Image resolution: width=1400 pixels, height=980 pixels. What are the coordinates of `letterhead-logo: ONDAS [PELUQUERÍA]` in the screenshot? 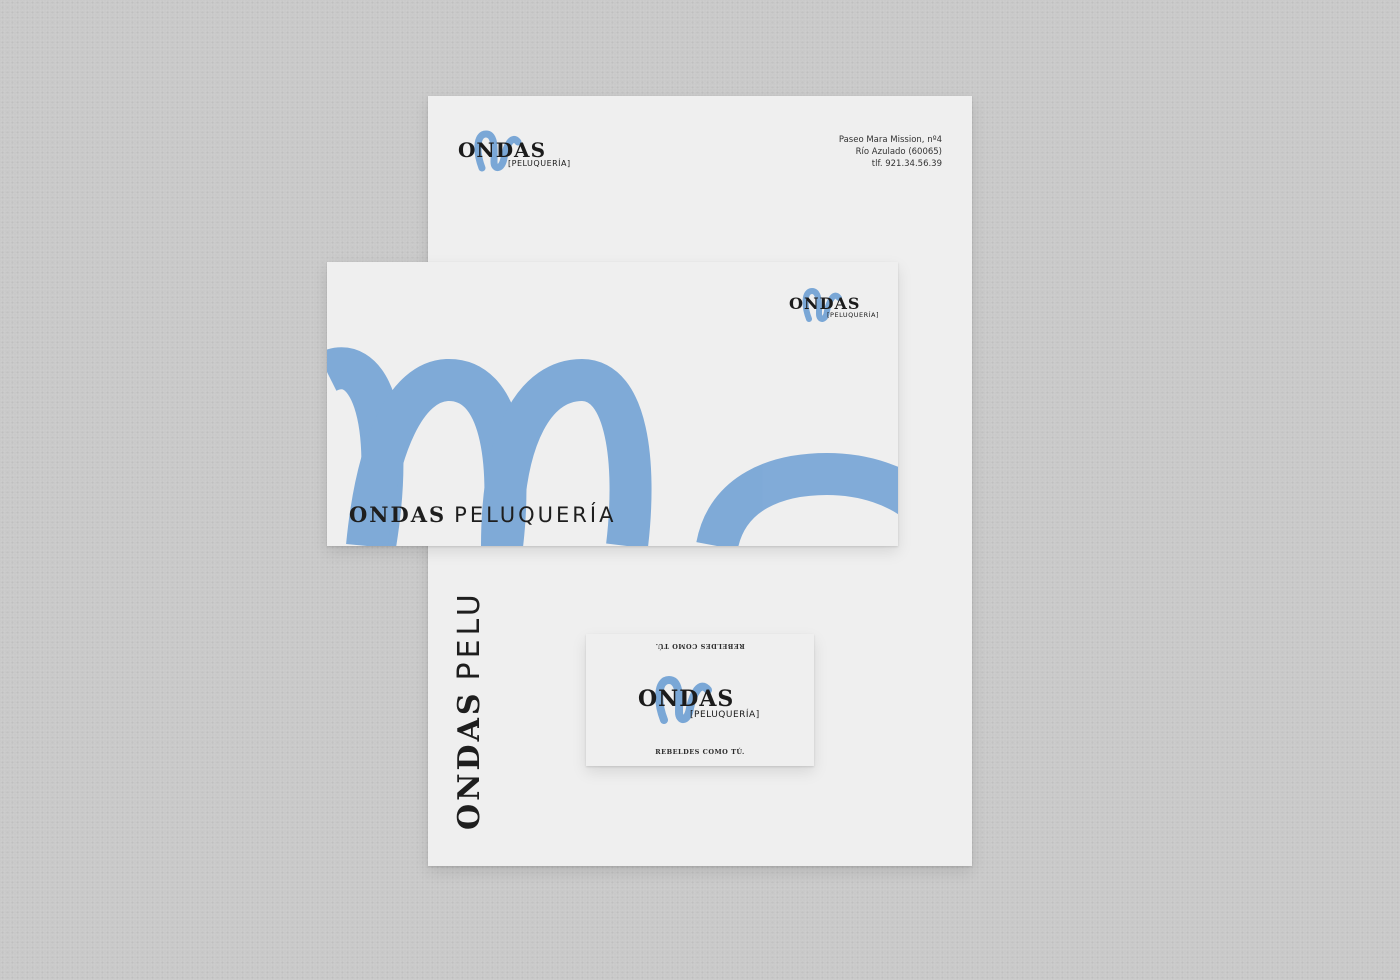 It's located at (518, 150).